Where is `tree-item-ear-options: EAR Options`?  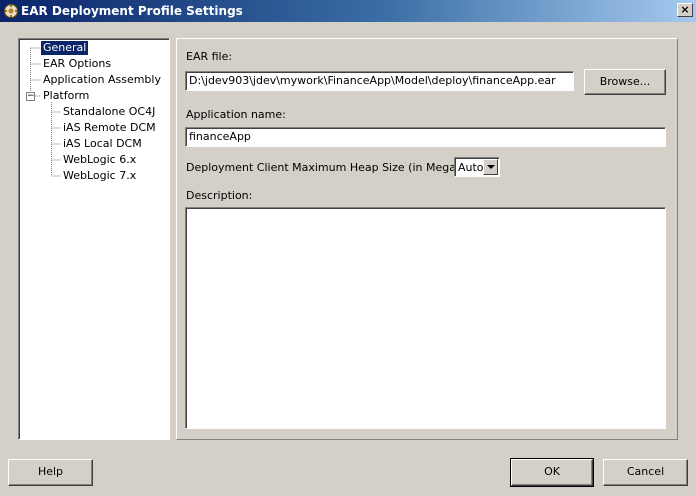 tree-item-ear-options: EAR Options is located at coordinates (77, 64).